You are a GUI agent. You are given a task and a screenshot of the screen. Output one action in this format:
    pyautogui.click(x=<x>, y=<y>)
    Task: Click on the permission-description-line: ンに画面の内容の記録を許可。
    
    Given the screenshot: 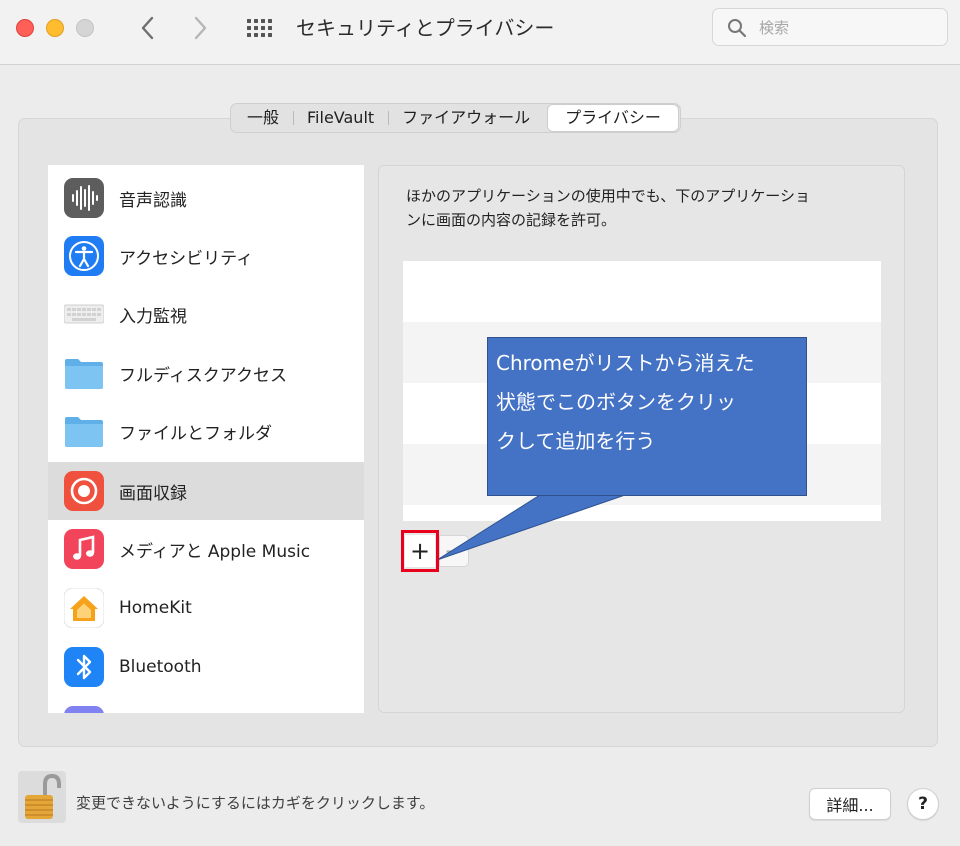 What is the action you would take?
    pyautogui.click(x=511, y=220)
    